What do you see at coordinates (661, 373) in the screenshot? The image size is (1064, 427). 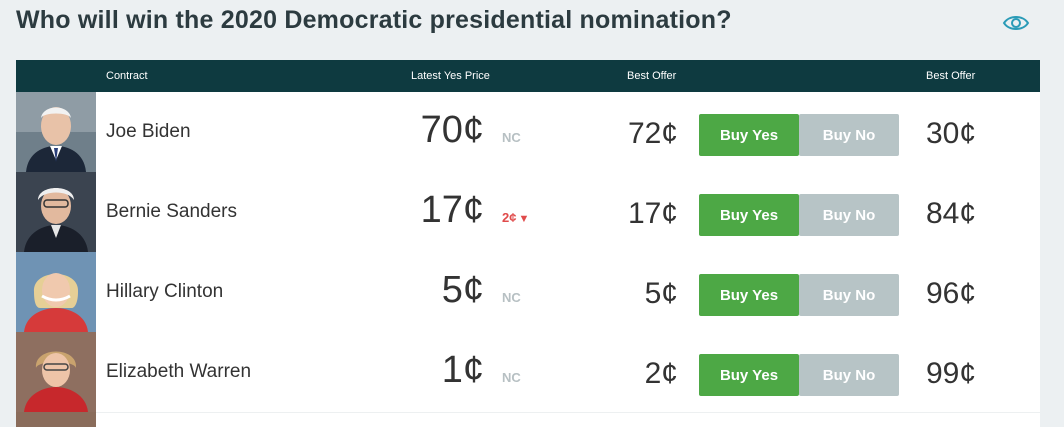 I see `best-offer-yes: 2¢` at bounding box center [661, 373].